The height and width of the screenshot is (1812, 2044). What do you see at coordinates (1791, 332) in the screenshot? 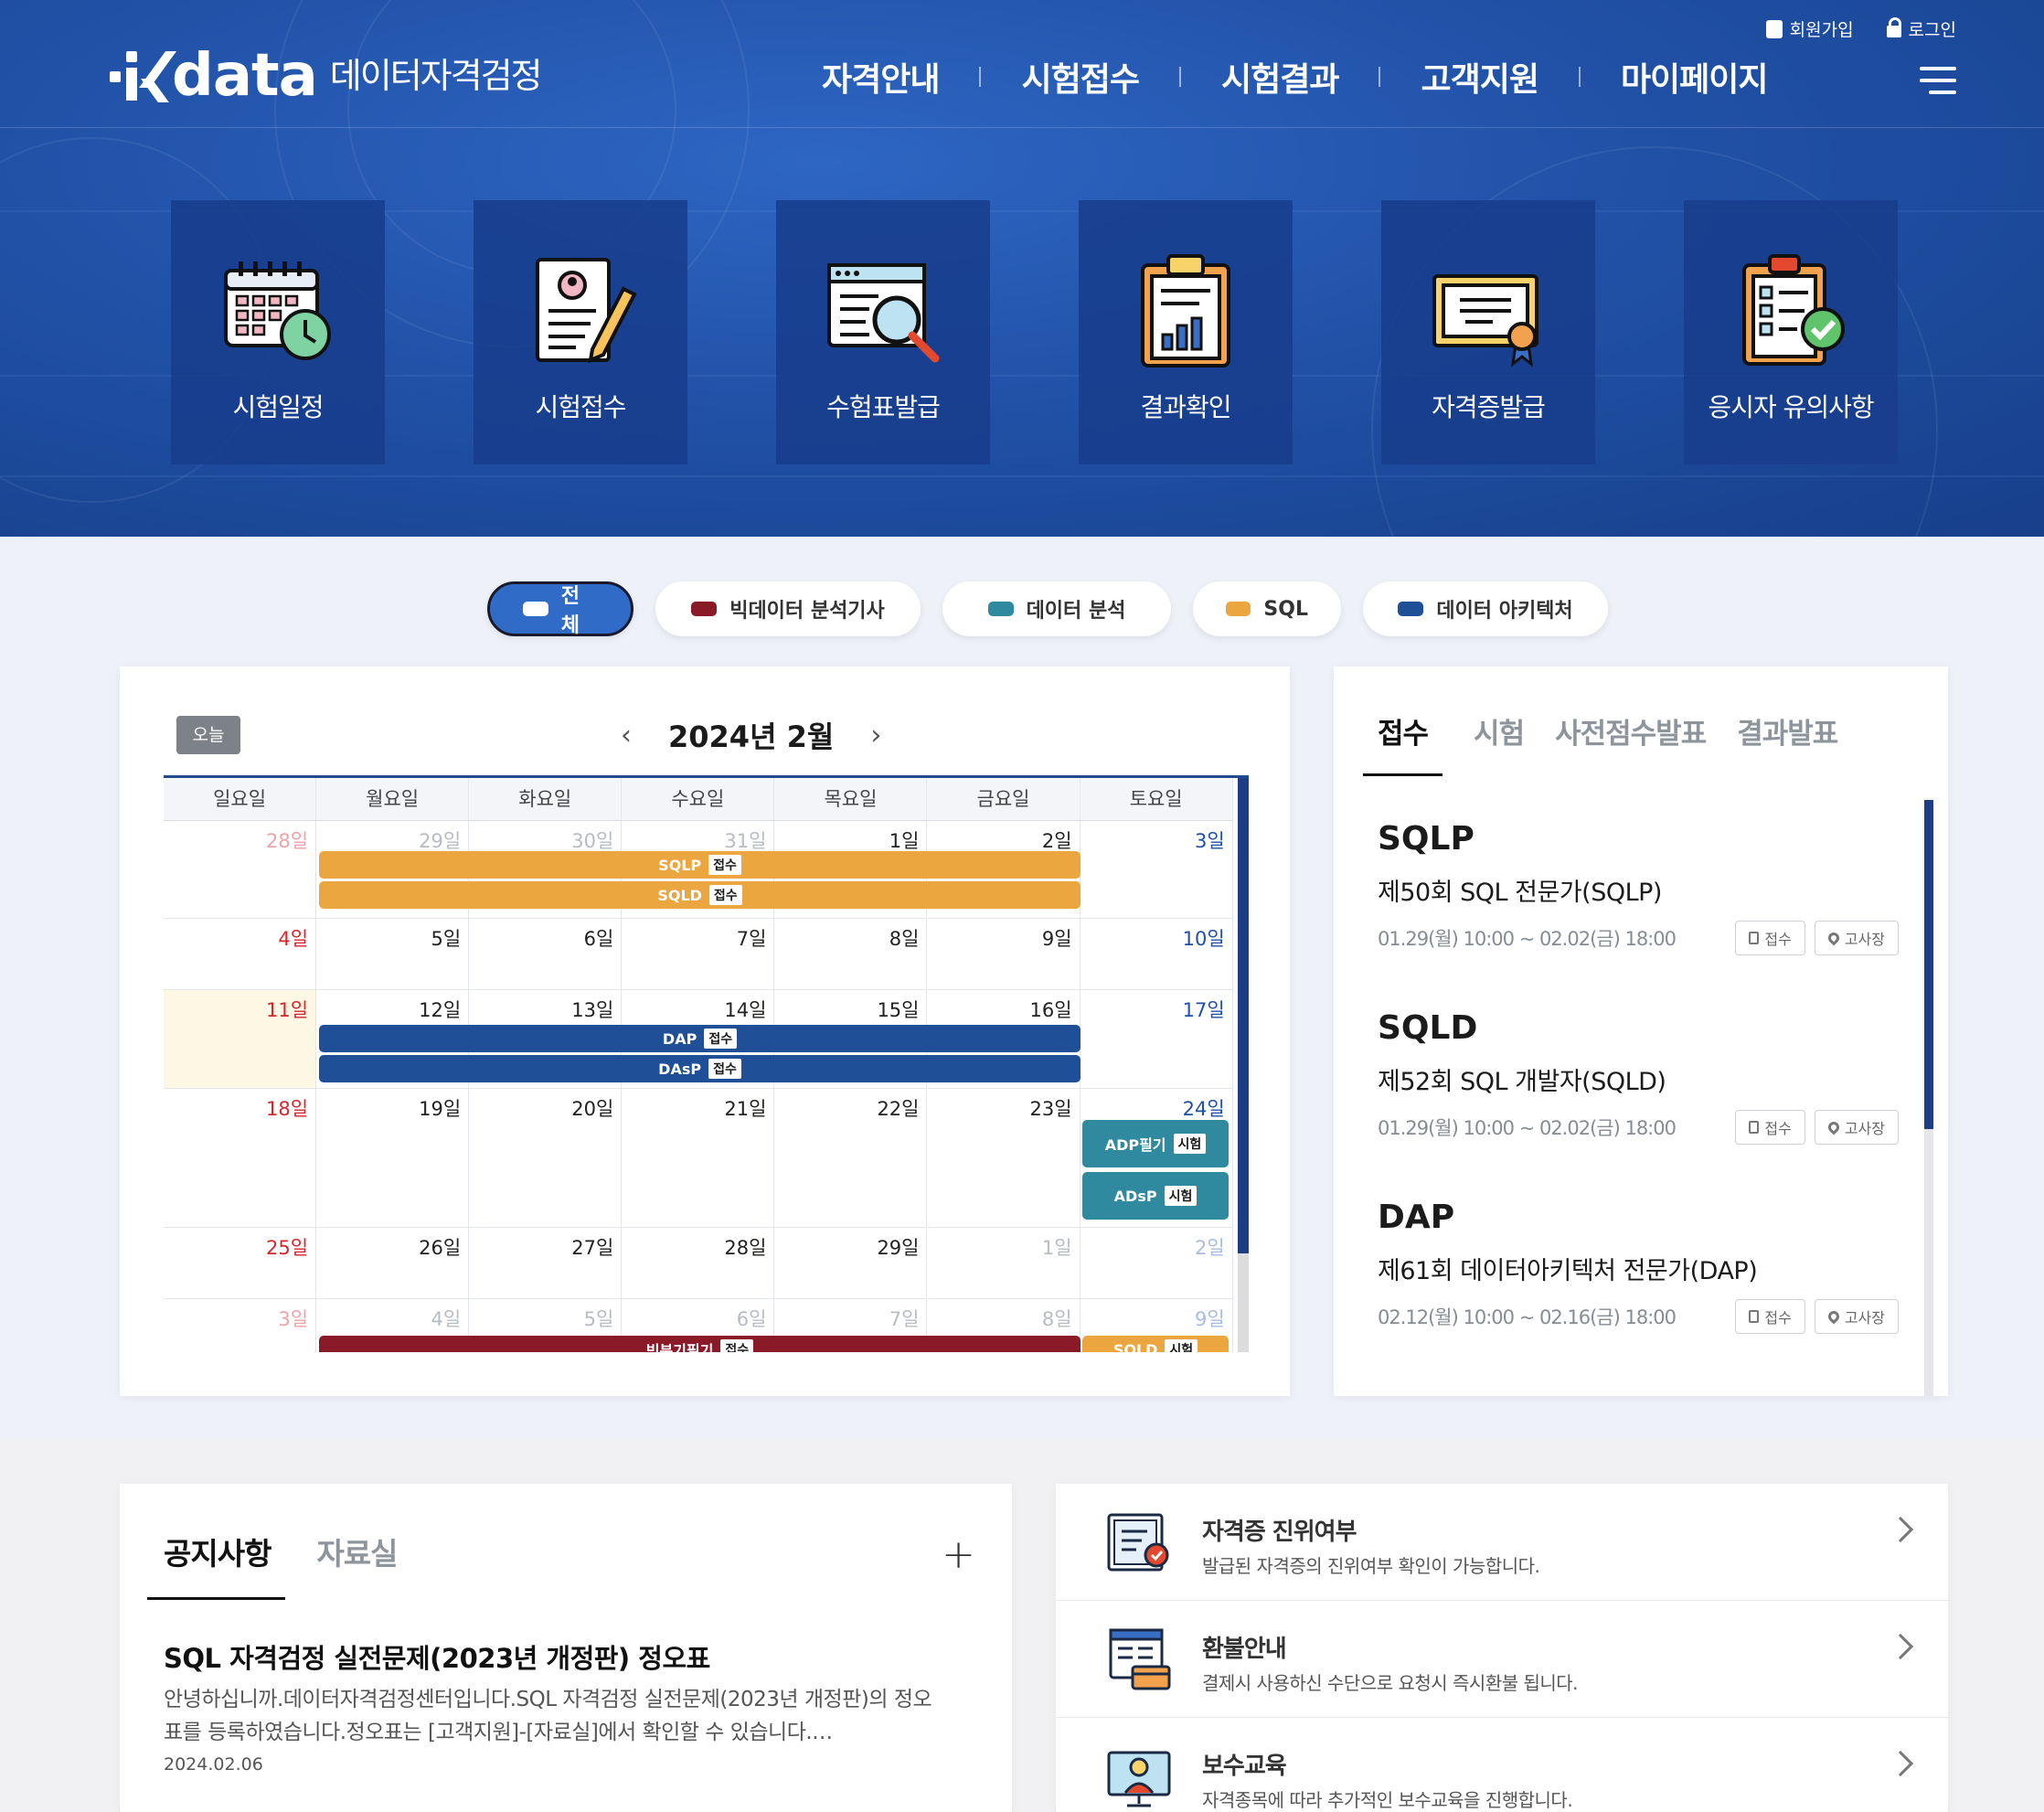
I see `tile-examinee-notice: 응시자 유의사항` at bounding box center [1791, 332].